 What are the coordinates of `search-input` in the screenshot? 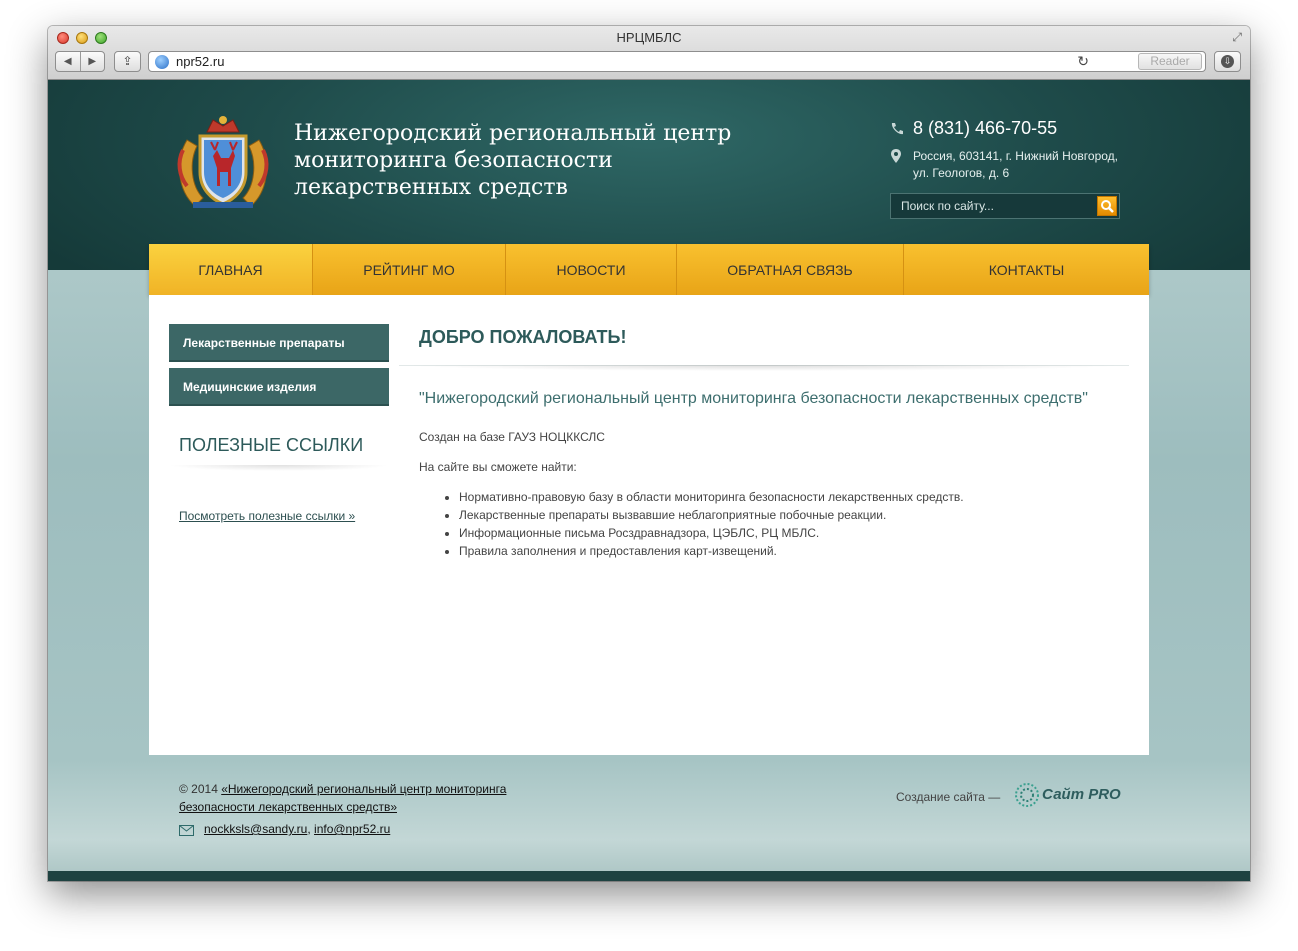 It's located at (994, 206).